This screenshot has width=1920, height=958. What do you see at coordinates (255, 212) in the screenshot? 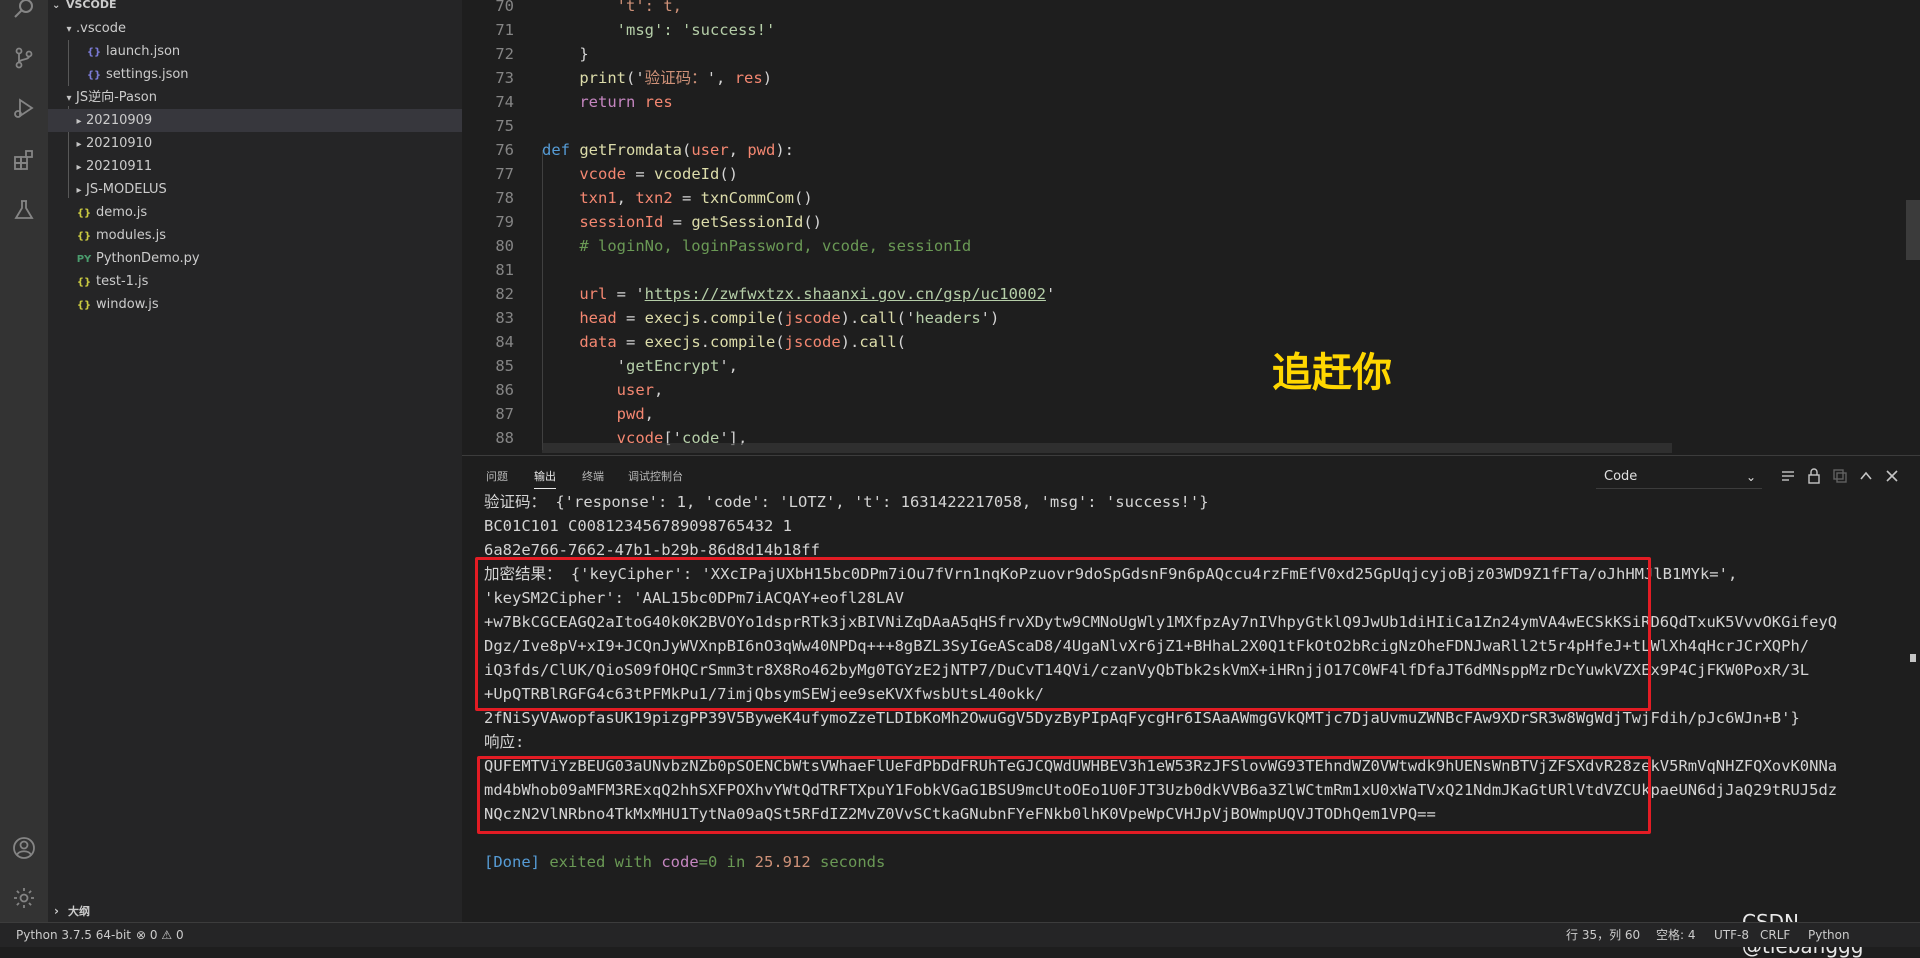
I see `tree-item: {} demo.js` at bounding box center [255, 212].